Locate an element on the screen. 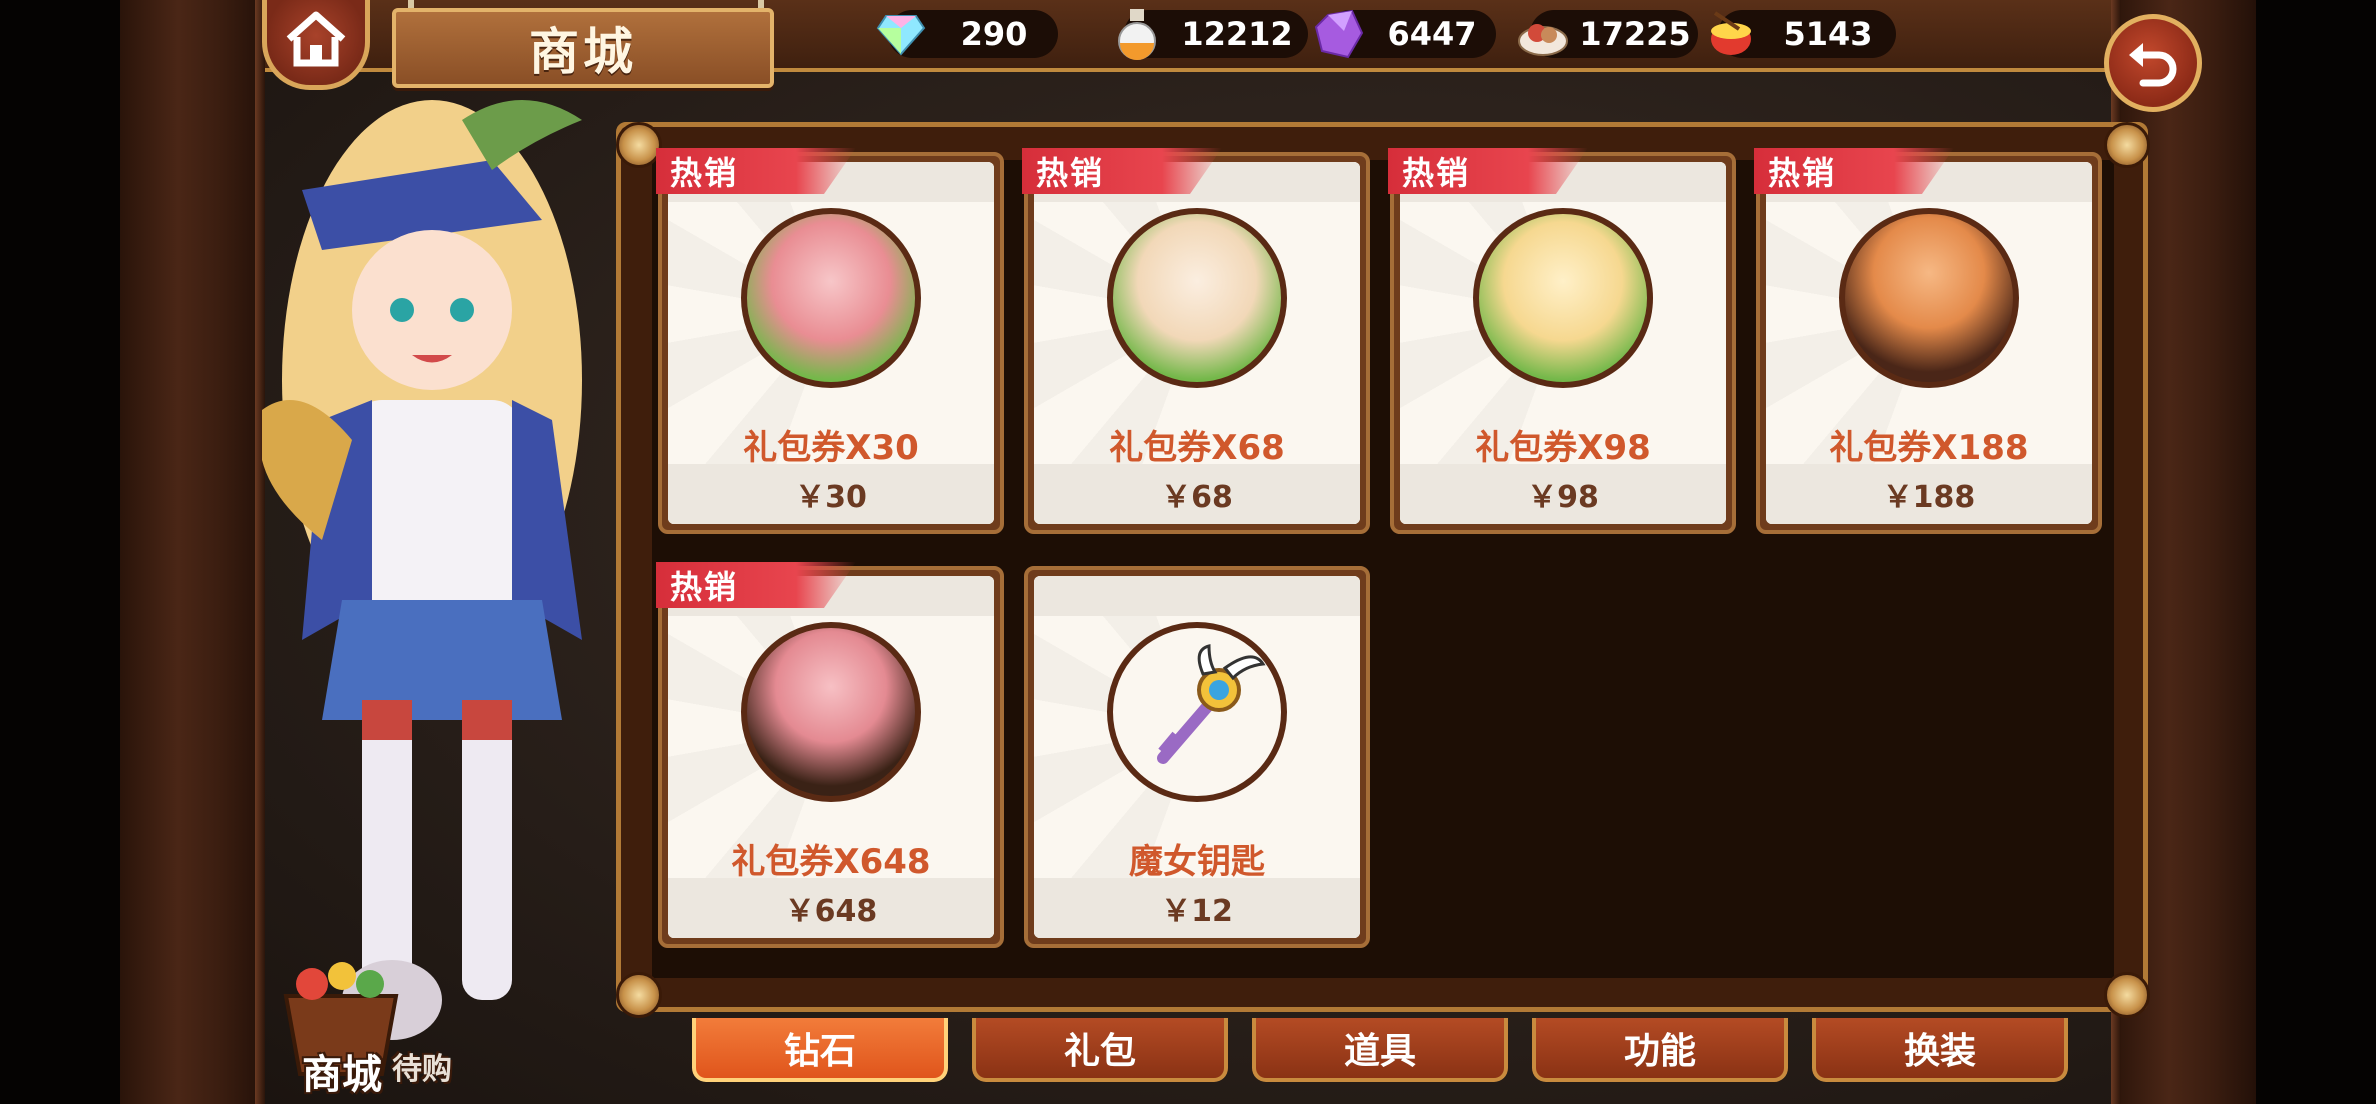  page-title-plate: 商城 is located at coordinates (583, 48).